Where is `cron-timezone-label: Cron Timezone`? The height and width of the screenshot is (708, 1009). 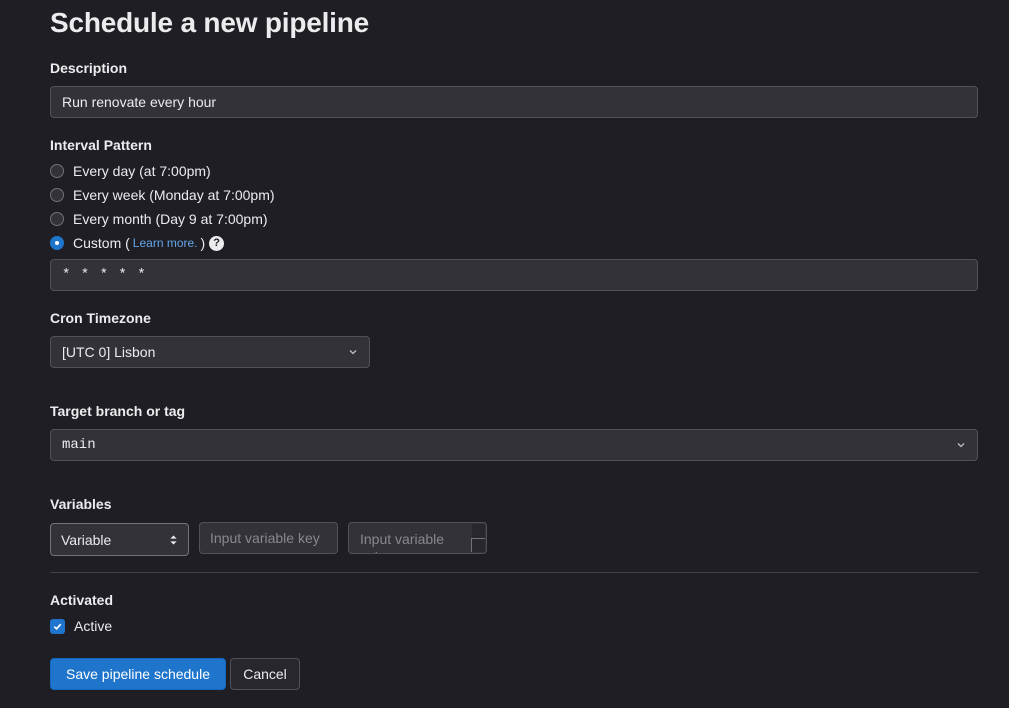 cron-timezone-label: Cron Timezone is located at coordinates (100, 318).